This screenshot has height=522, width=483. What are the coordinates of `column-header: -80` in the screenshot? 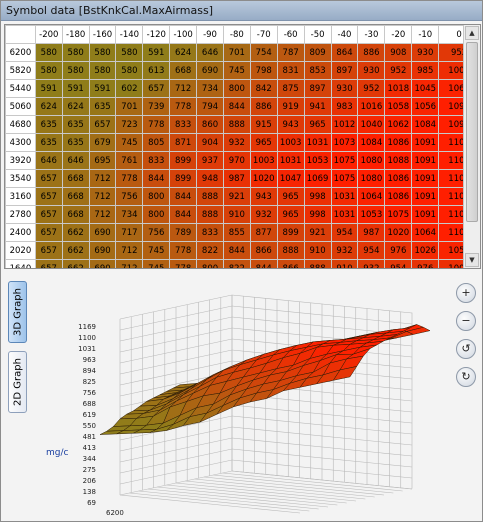 It's located at (236, 34).